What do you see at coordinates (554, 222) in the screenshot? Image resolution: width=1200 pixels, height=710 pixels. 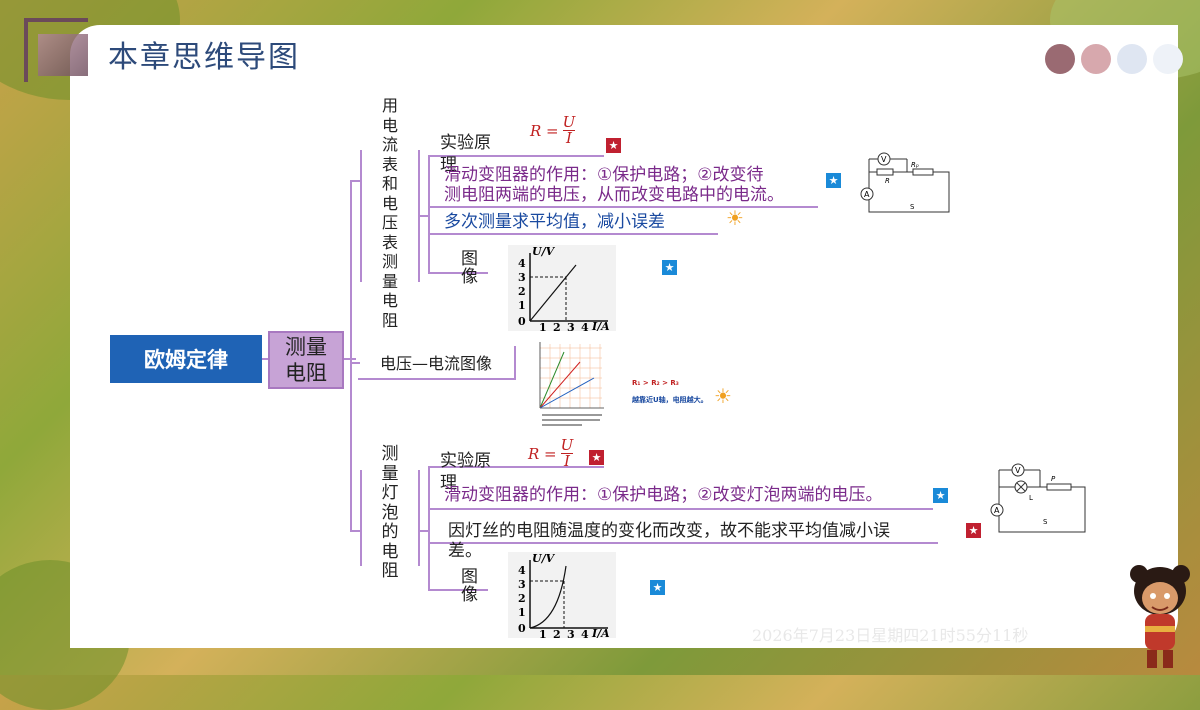 I see `average-text: 多次测量求平均值，减小误差` at bounding box center [554, 222].